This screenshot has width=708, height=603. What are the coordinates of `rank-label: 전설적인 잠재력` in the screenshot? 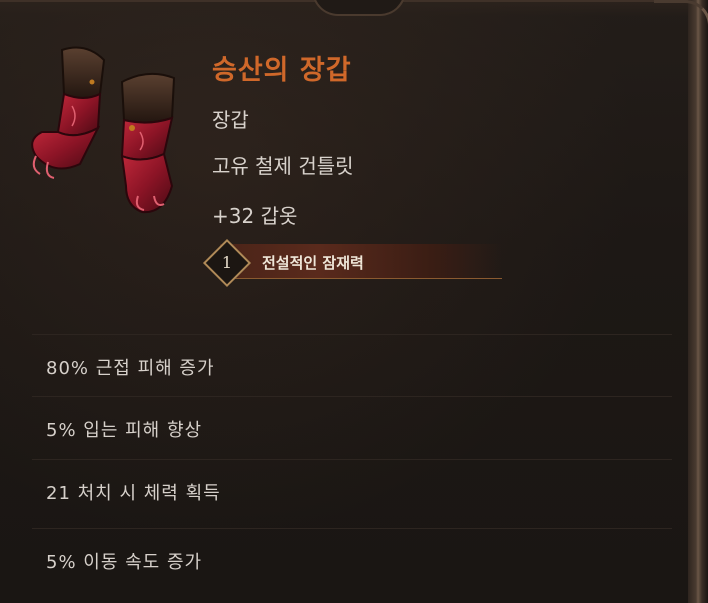 It's located at (313, 263).